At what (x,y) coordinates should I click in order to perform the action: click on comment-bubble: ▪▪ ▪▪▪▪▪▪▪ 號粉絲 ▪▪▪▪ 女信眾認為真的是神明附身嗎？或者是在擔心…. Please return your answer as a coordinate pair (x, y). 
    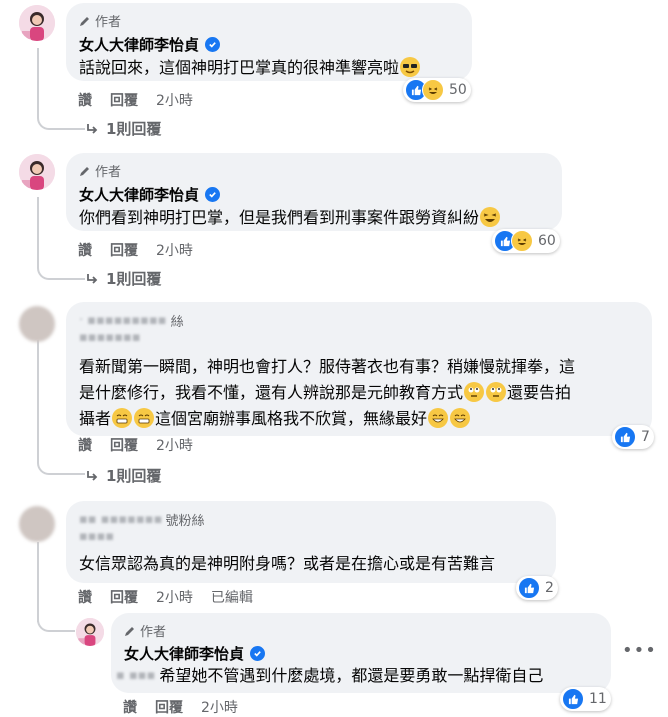
    Looking at the image, I should click on (311, 542).